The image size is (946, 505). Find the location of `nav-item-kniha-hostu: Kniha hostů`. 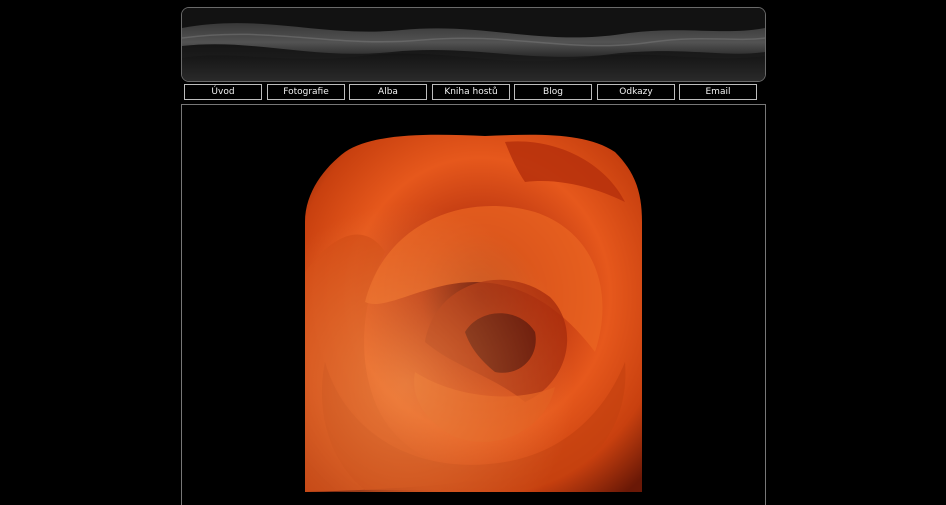

nav-item-kniha-hostu: Kniha hostů is located at coordinates (471, 92).